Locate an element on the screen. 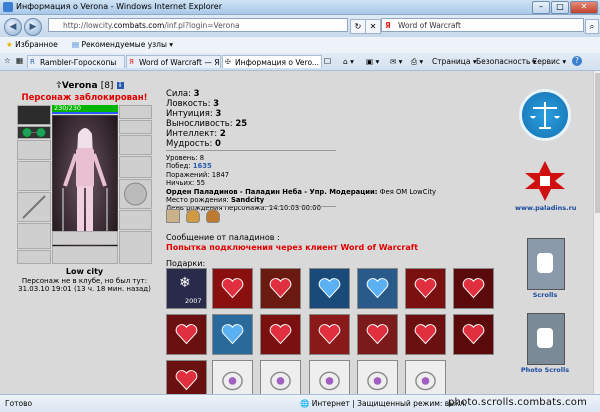 This screenshot has height=412, width=600. back-button: ◀ is located at coordinates (13, 27).